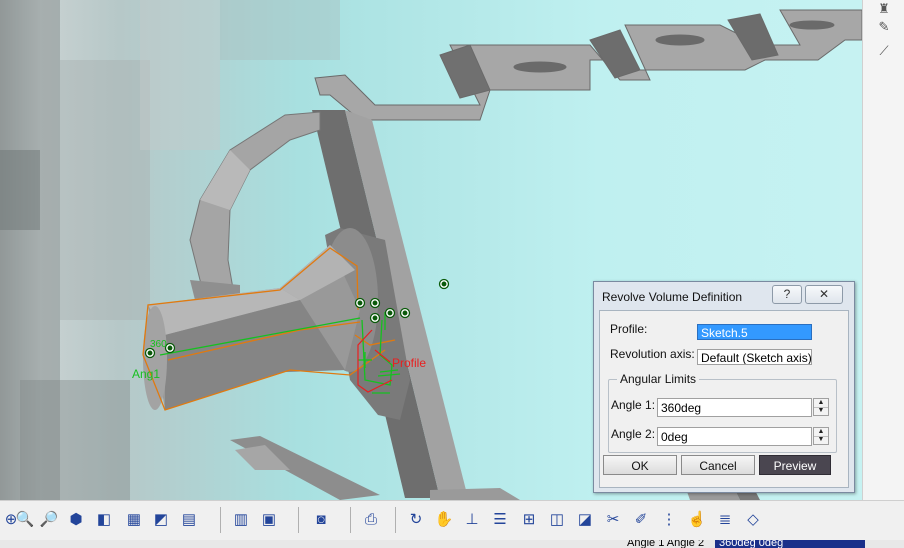 The height and width of the screenshot is (548, 904). I want to click on dialog-title: Revolve Volume Definition, so click(672, 297).